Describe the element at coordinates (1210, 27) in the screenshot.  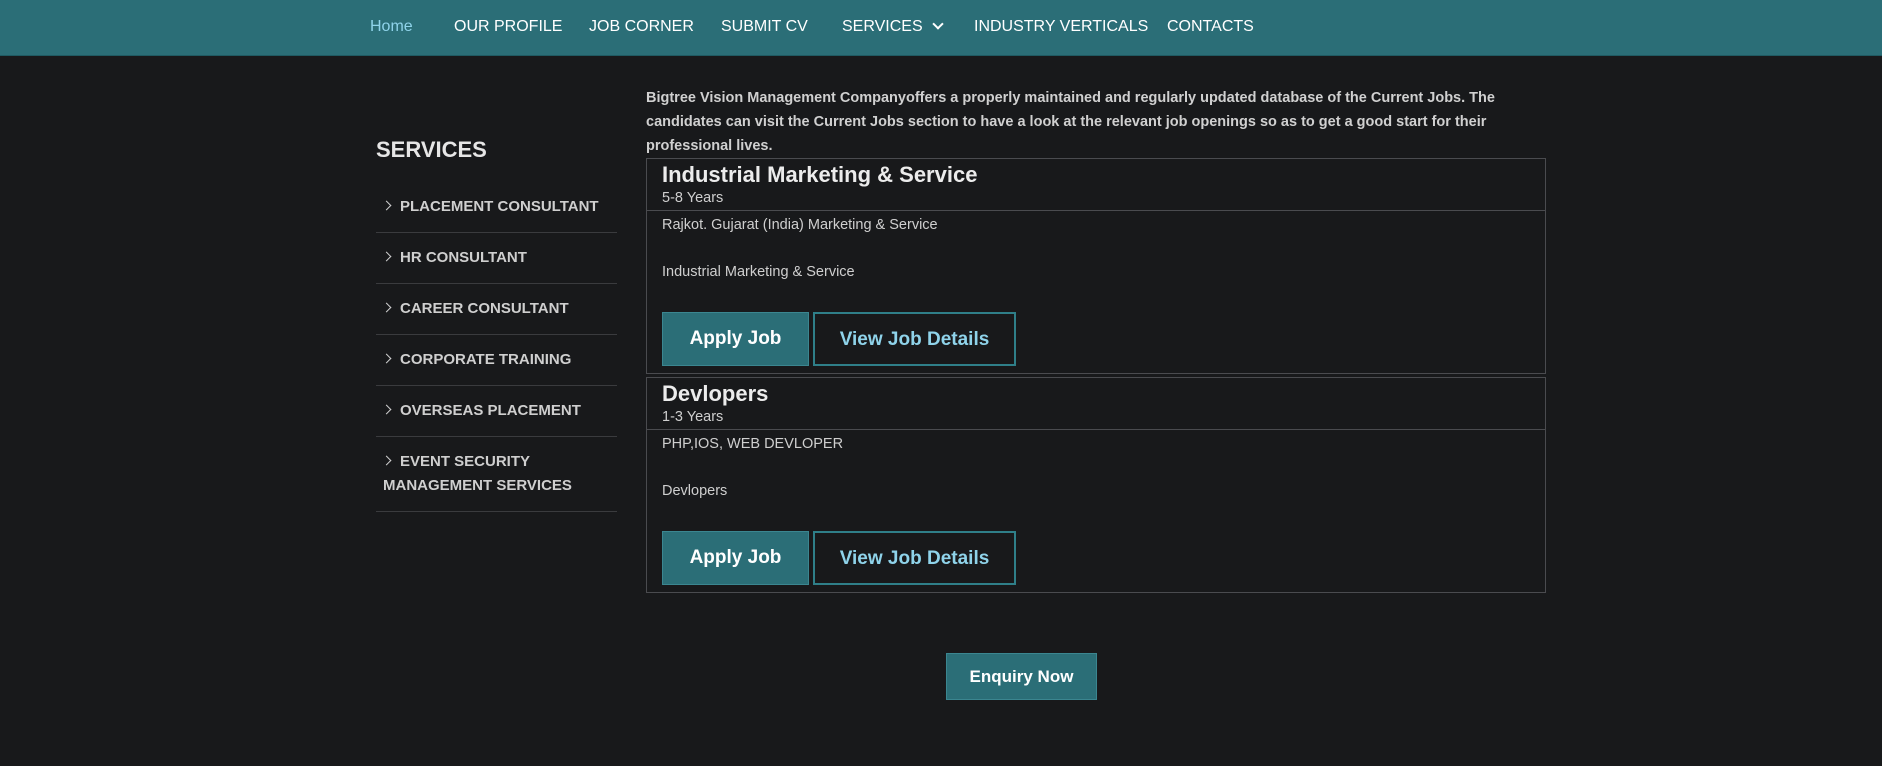
I see `nav-contacts: CONTACTS` at that location.